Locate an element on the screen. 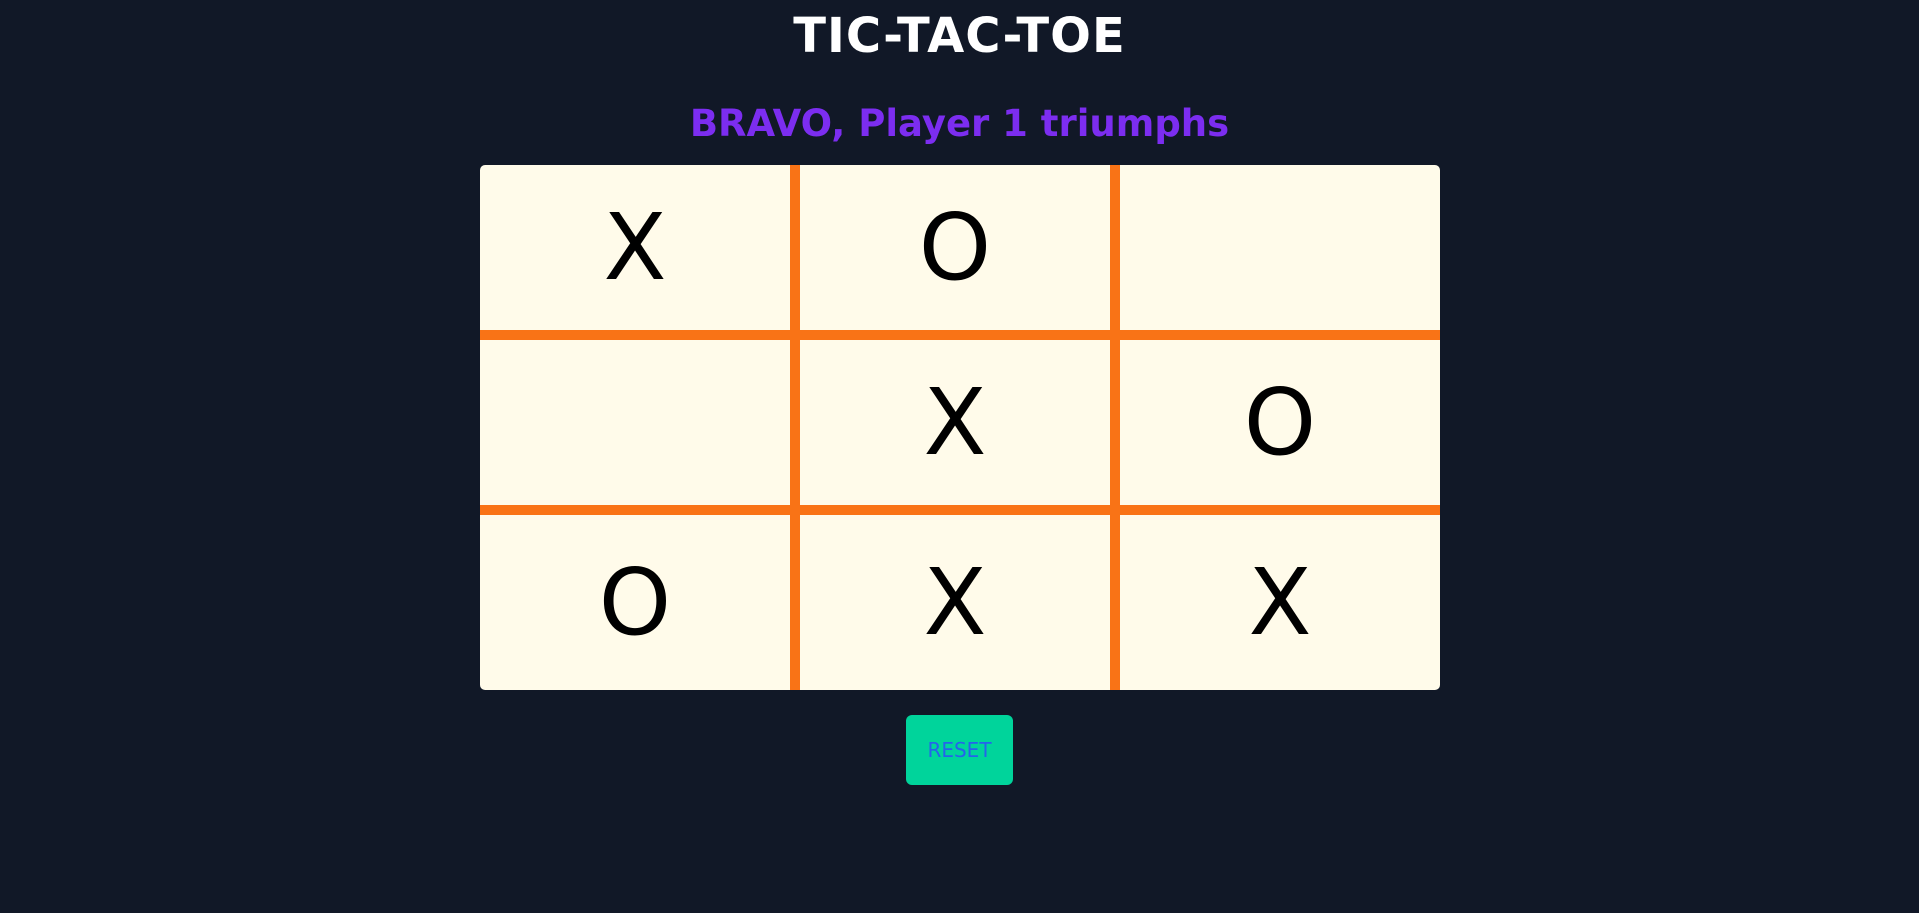  game-title: TIC-TAC-TOE is located at coordinates (959, 36).